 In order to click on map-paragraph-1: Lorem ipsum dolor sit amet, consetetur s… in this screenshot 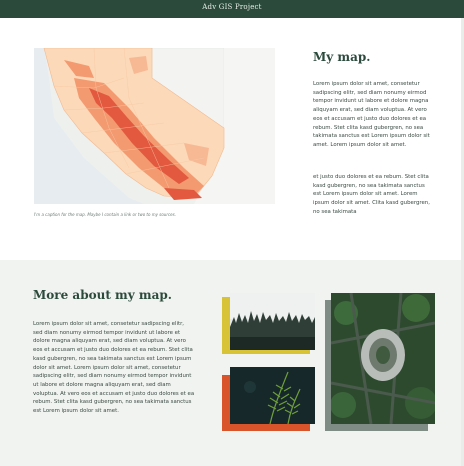, I will do `click(371, 114)`.